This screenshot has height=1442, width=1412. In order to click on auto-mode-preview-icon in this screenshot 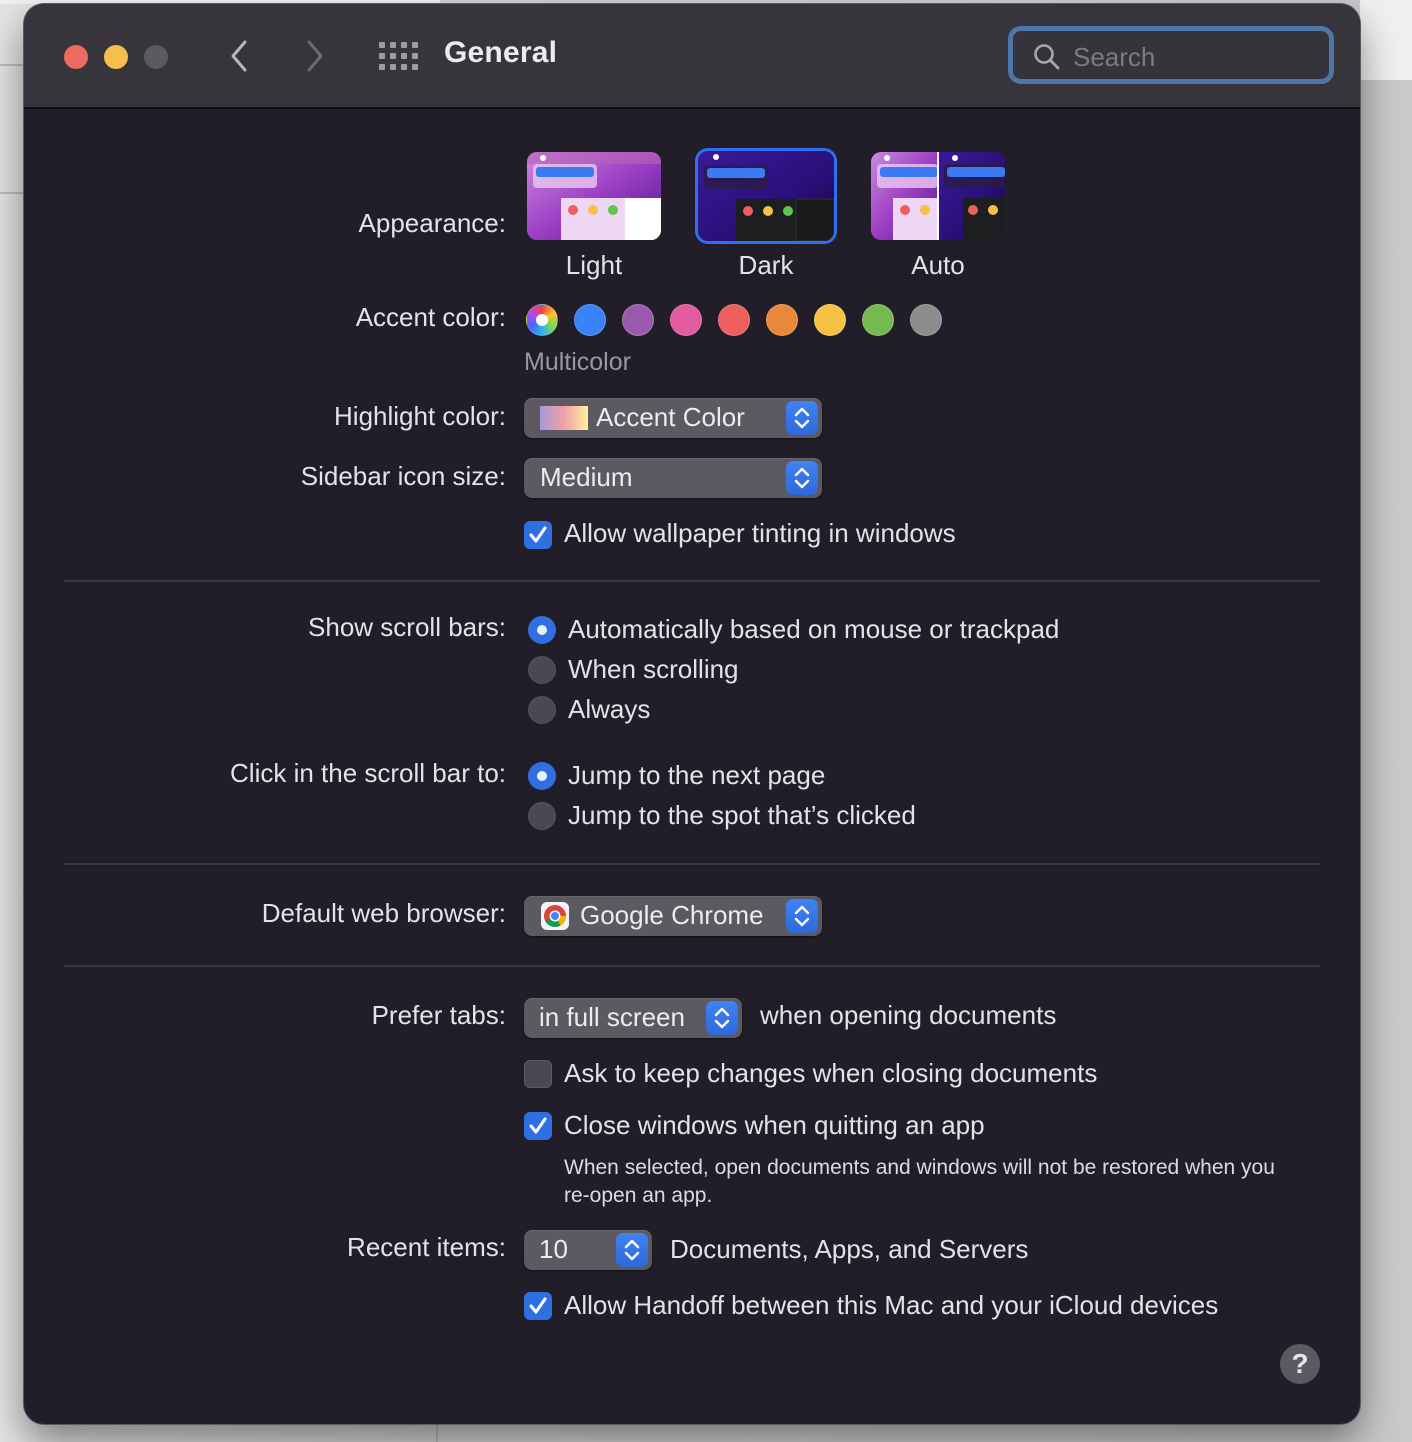, I will do `click(938, 196)`.